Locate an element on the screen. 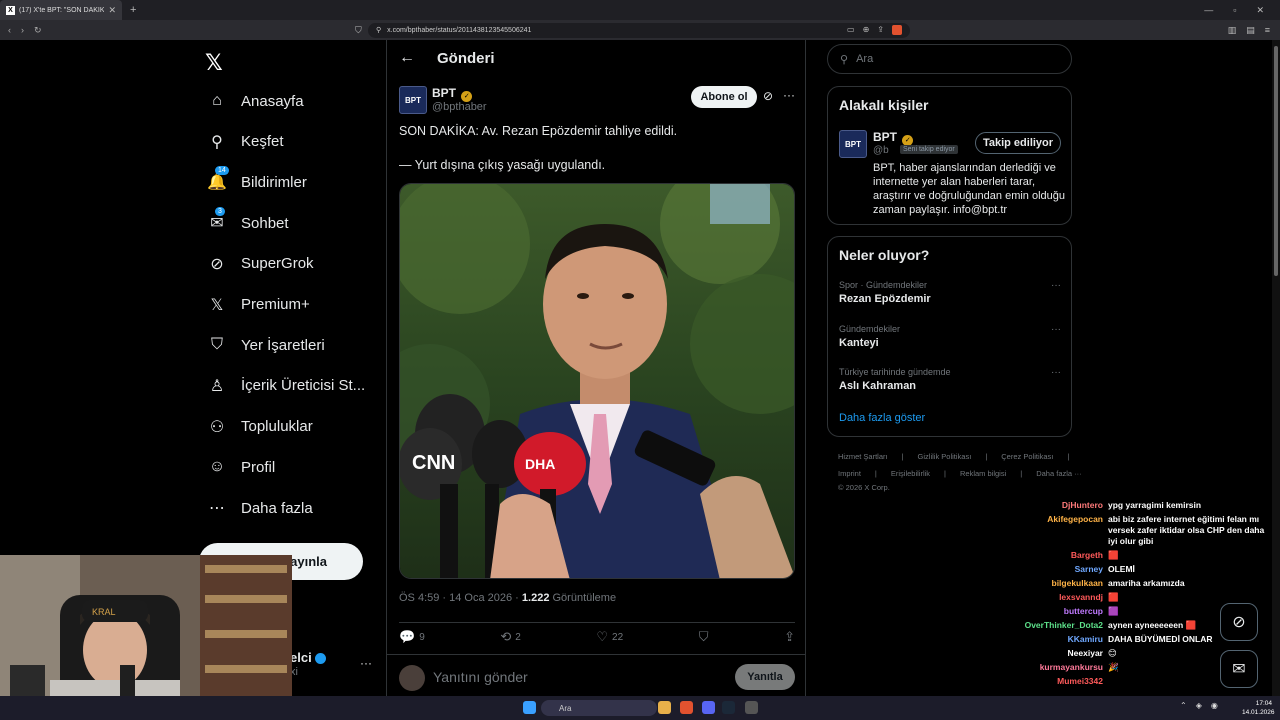  screenshot-icon: ▭ is located at coordinates (851, 30).